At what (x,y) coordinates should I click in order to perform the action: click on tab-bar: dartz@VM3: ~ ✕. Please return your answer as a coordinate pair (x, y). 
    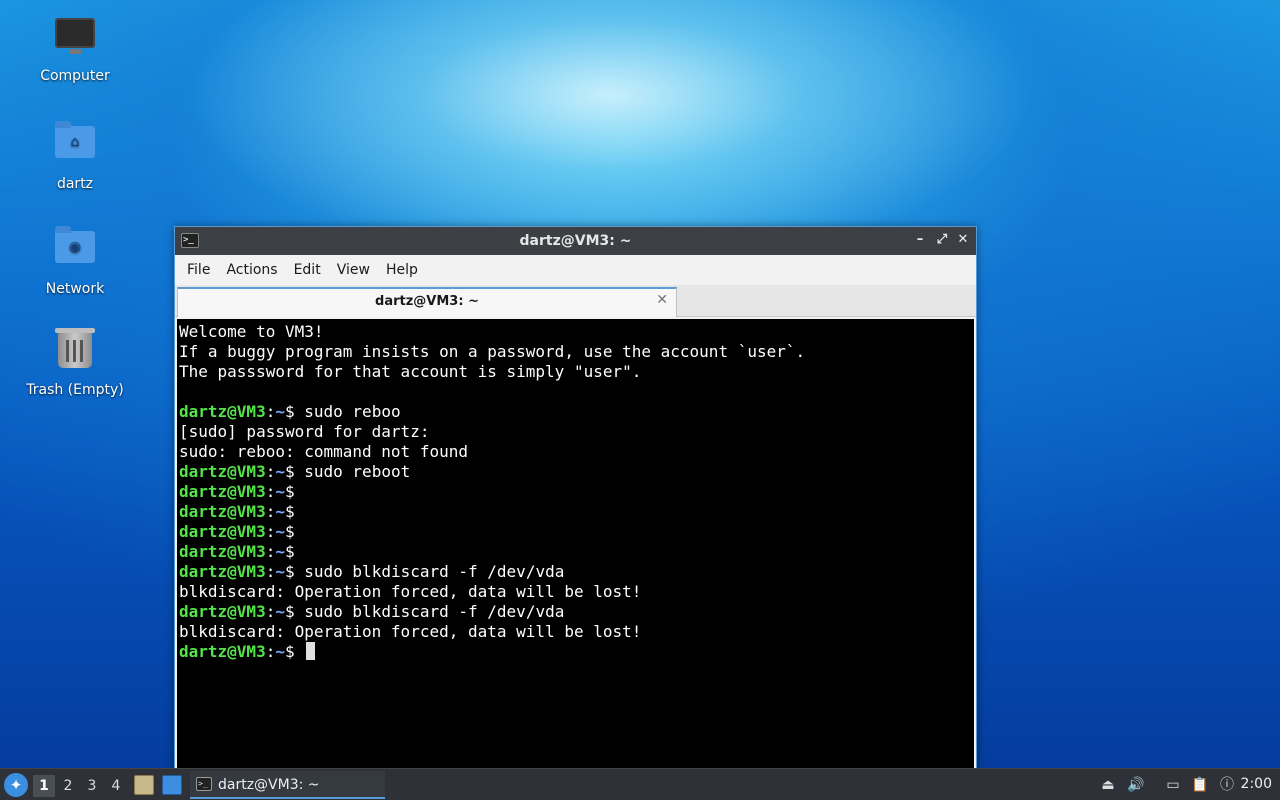
    Looking at the image, I should click on (575, 301).